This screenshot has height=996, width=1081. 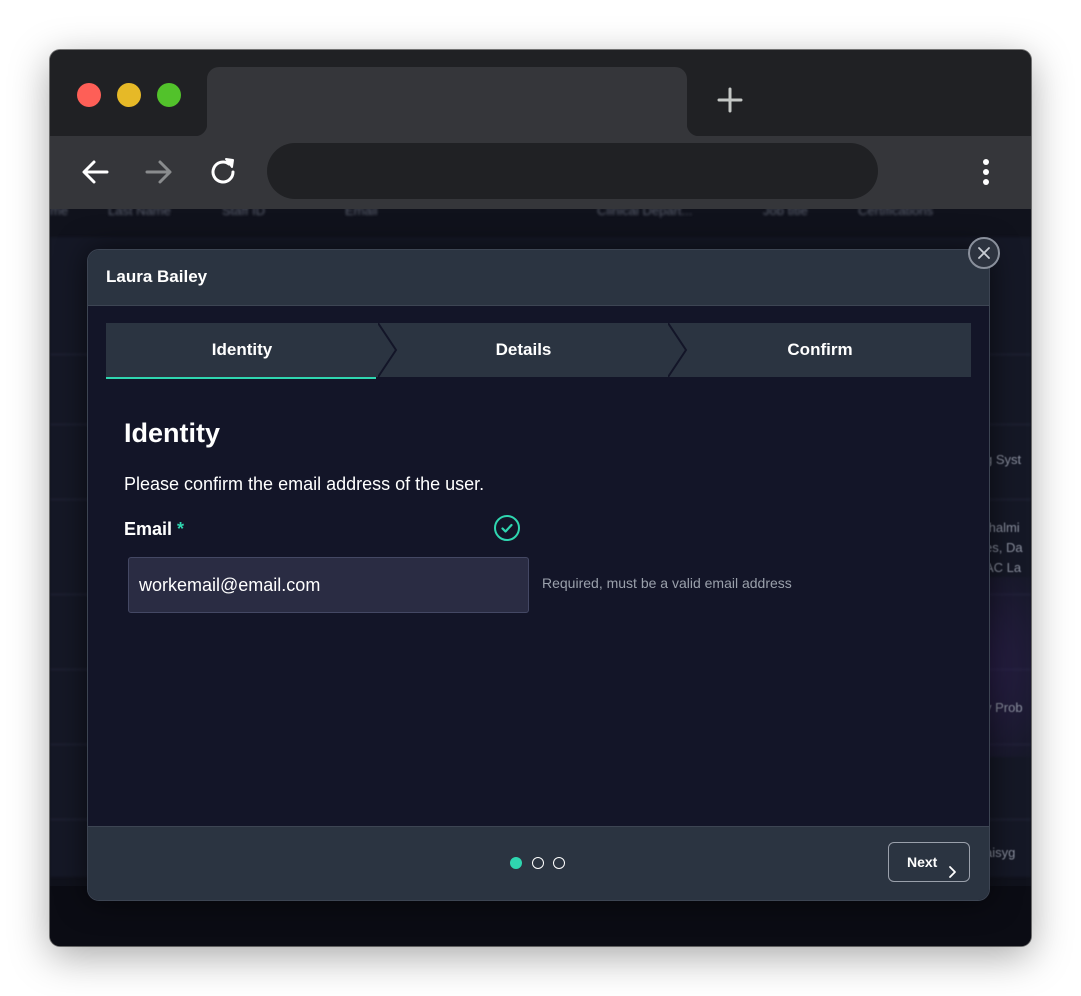 I want to click on bg-column: Certifications, so click(x=896, y=213).